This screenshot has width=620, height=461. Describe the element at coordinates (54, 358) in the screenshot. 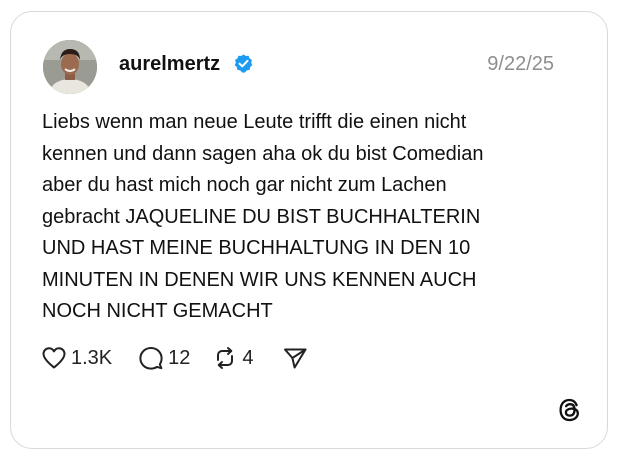

I see `heart-icon` at that location.